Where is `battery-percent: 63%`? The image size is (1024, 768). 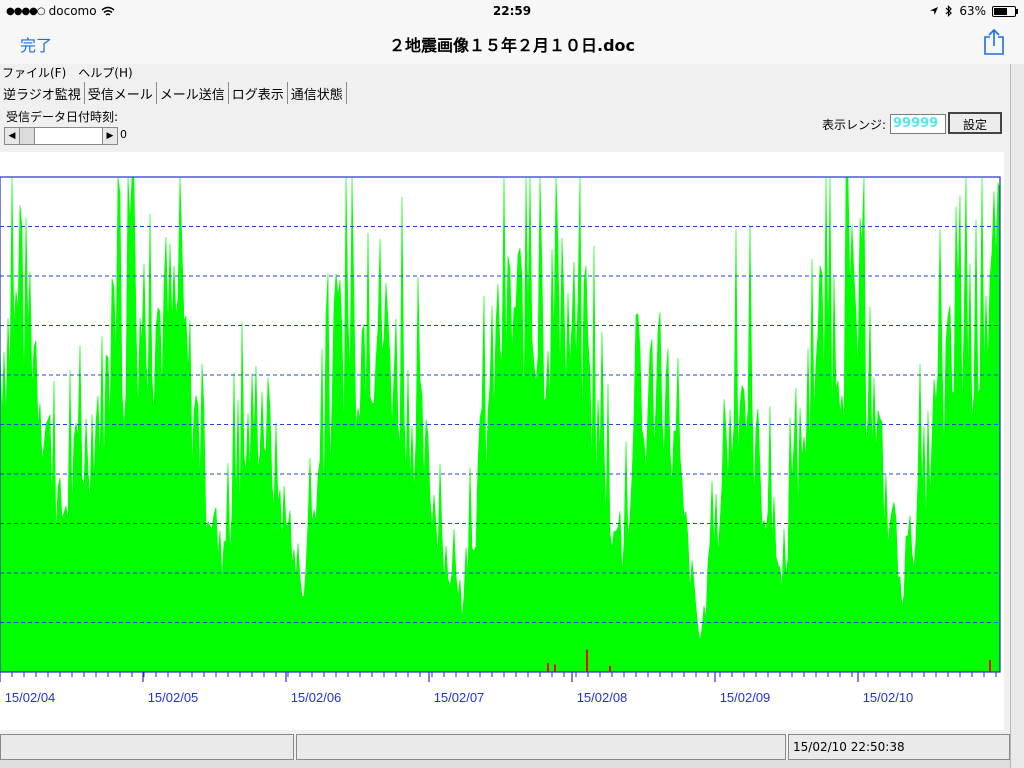
battery-percent: 63% is located at coordinates (972, 11).